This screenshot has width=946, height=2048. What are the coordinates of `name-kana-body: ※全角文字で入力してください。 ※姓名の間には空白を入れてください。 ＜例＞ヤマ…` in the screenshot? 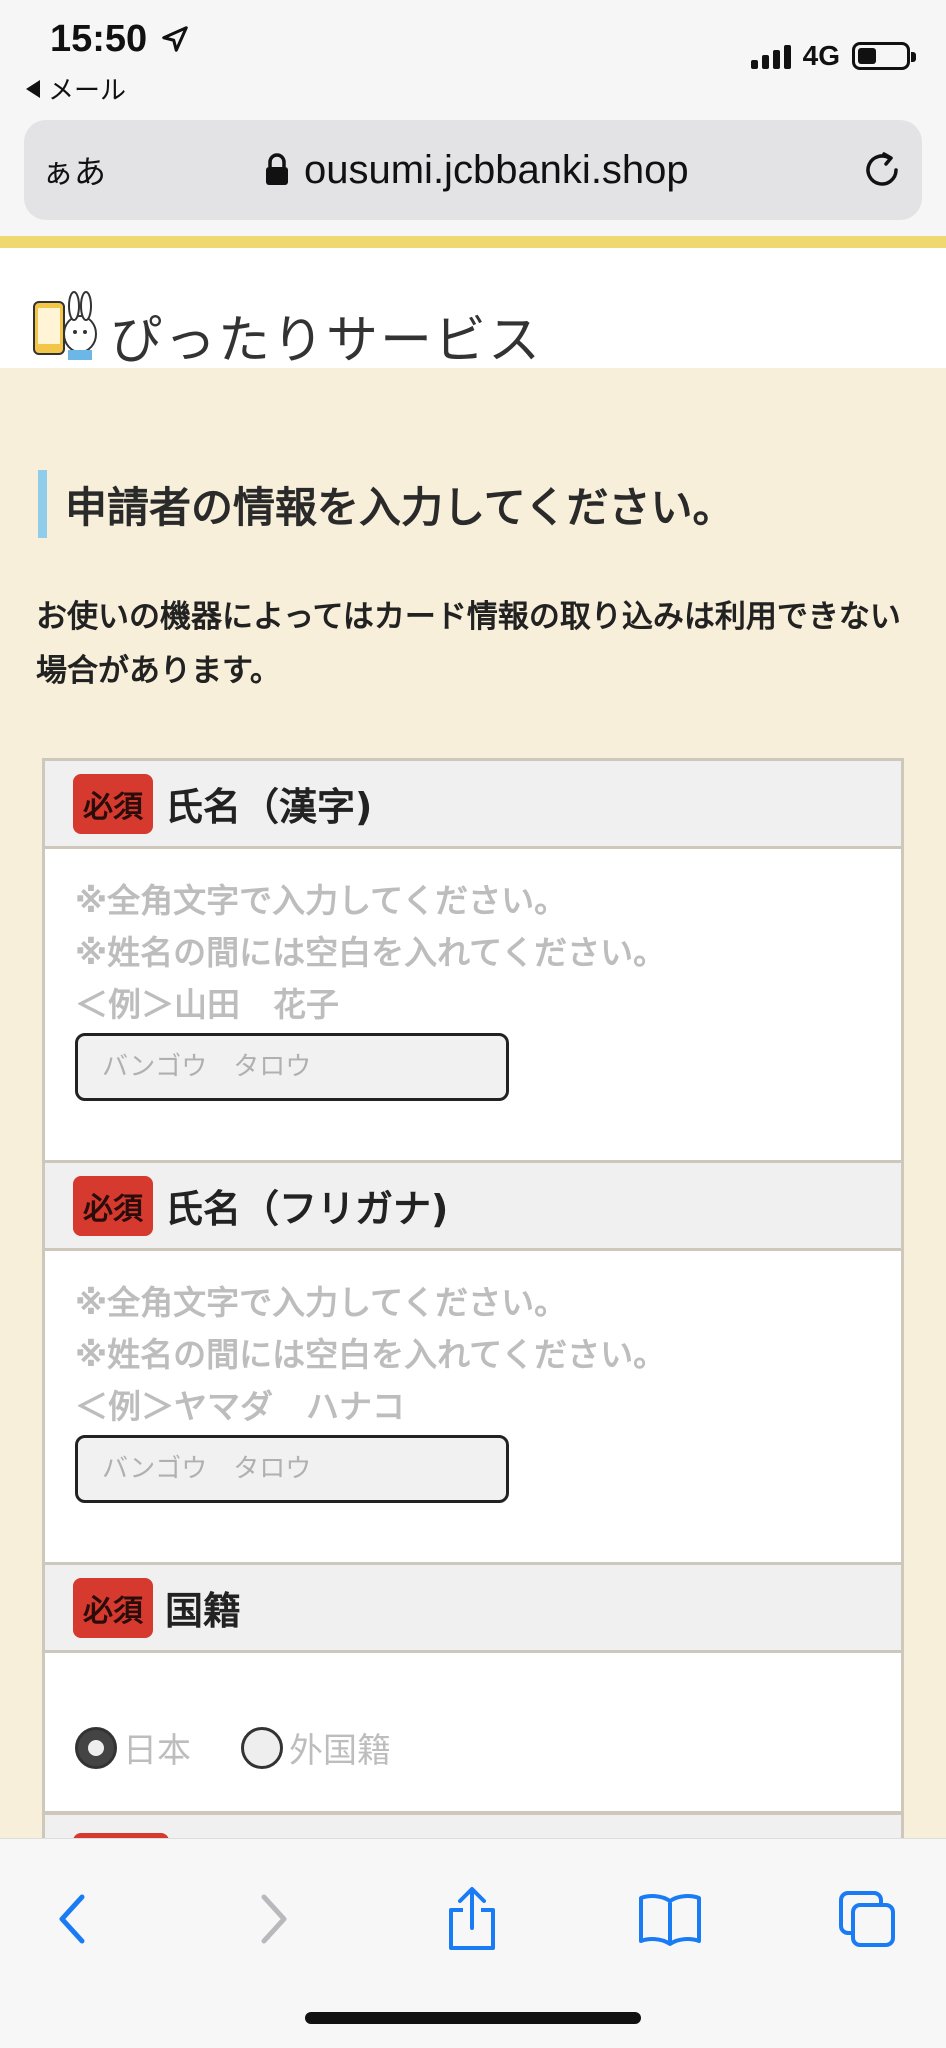 It's located at (473, 1377).